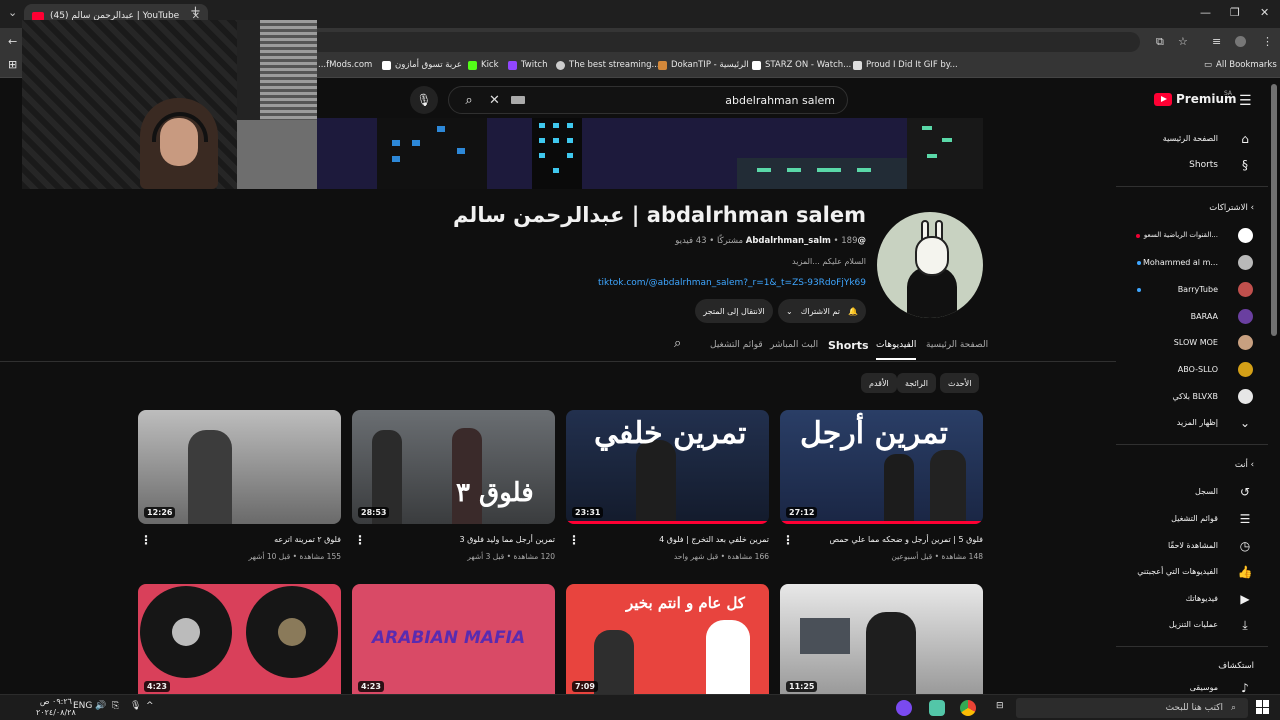 This screenshot has height=720, width=1280. What do you see at coordinates (1244, 465) in the screenshot?
I see `you-header: أنت ‹` at bounding box center [1244, 465].